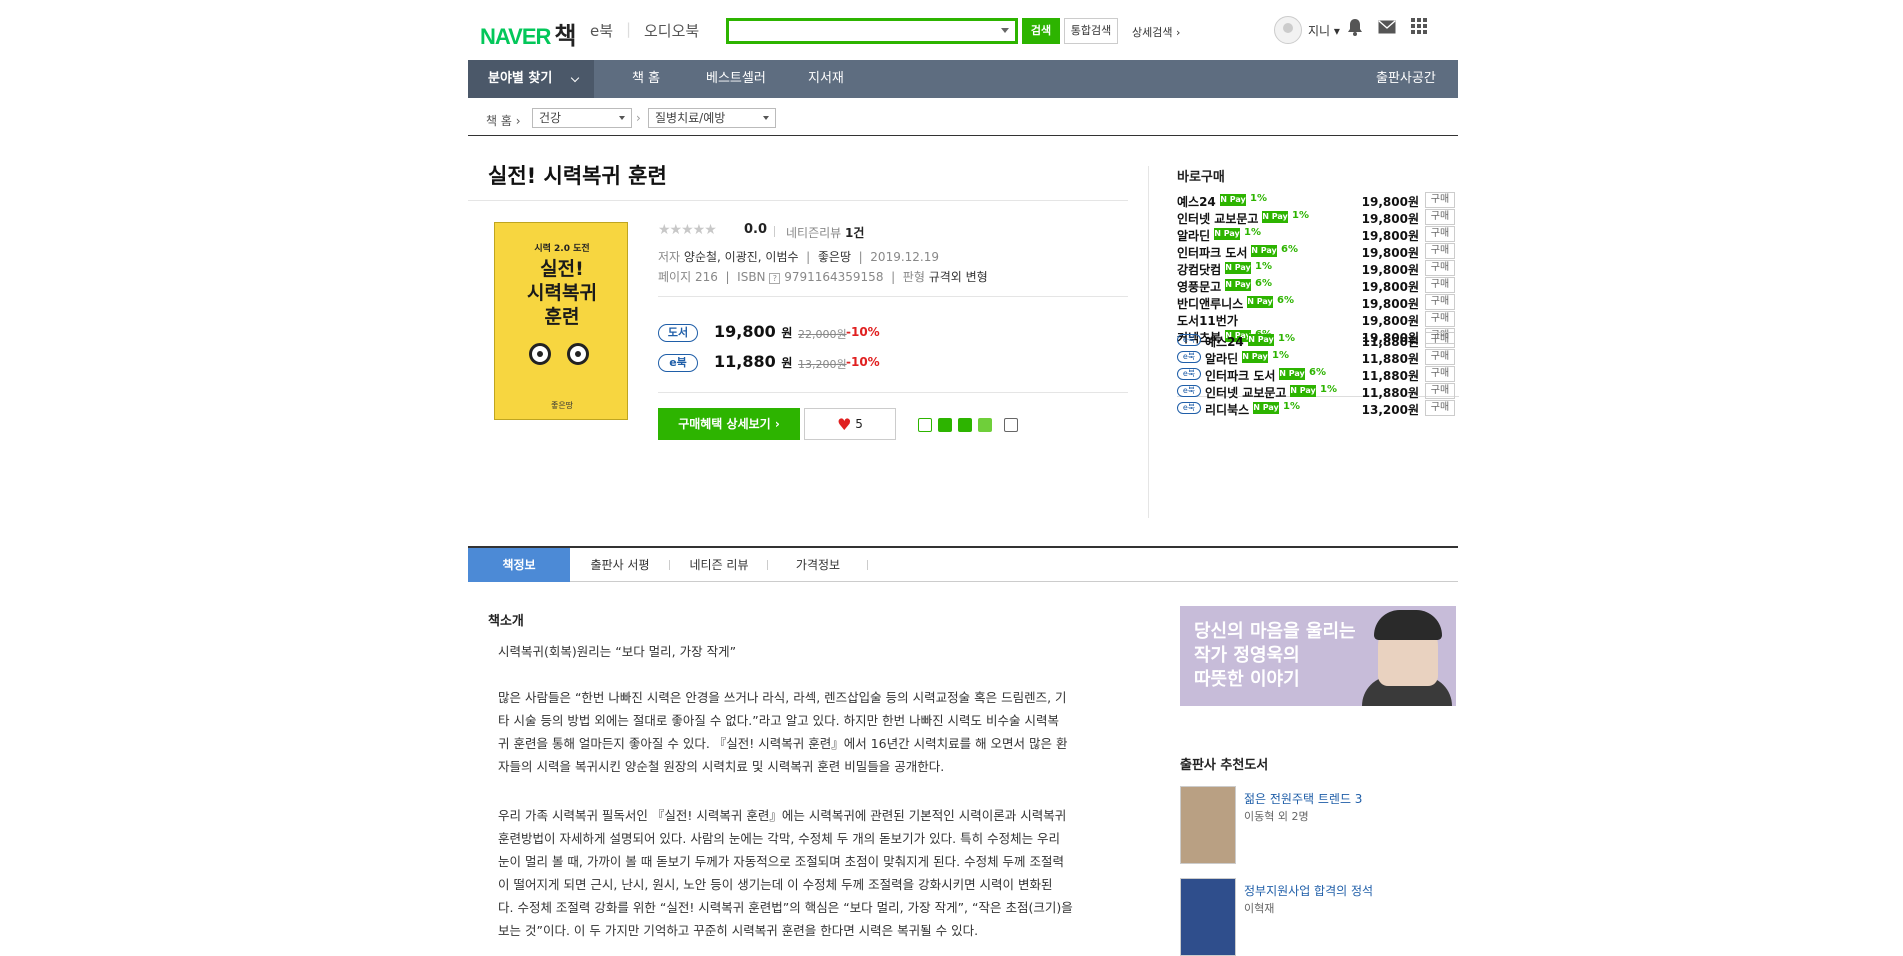 The image size is (1903, 956). I want to click on apps-grid-icon, so click(1419, 29).